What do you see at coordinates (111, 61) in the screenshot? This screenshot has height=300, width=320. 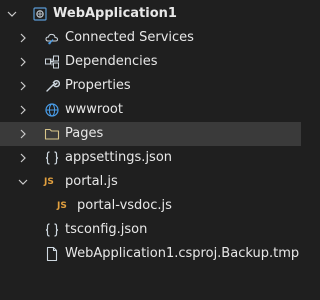 I see `tree-item-label: Dependencies` at bounding box center [111, 61].